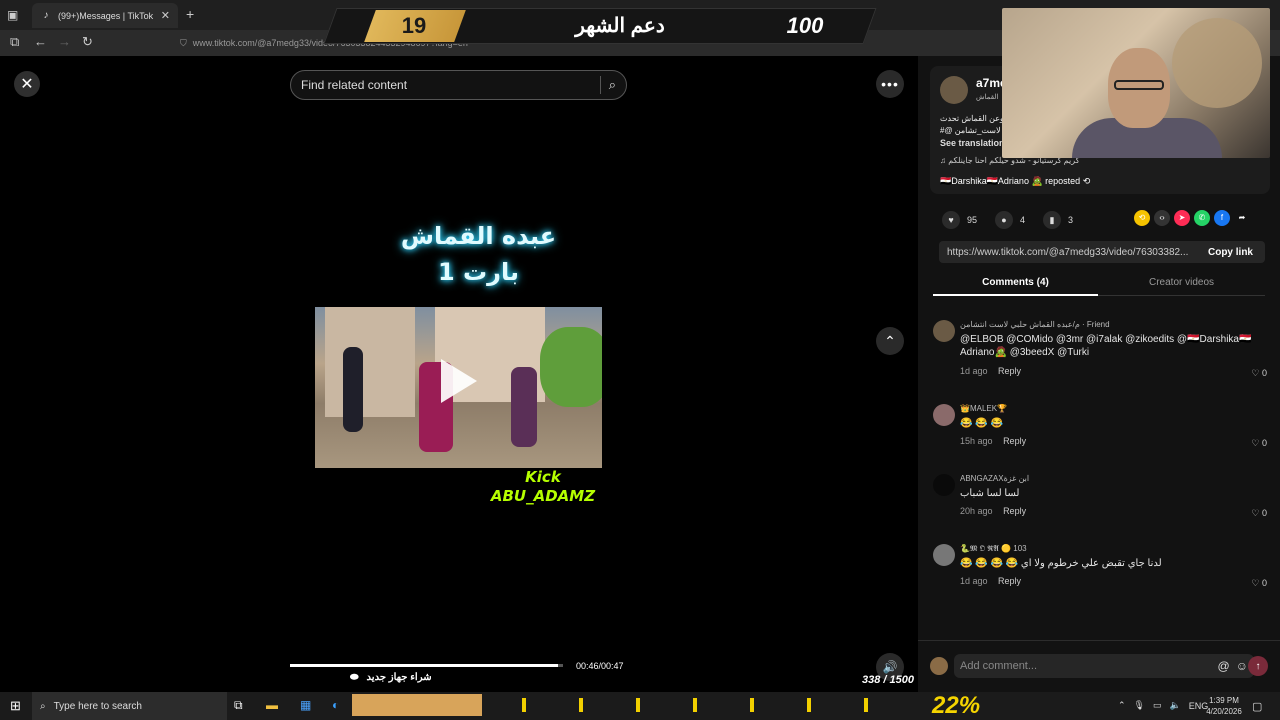 The width and height of the screenshot is (1280, 720). I want to click on goal-counter: 338 / 1500, so click(888, 680).